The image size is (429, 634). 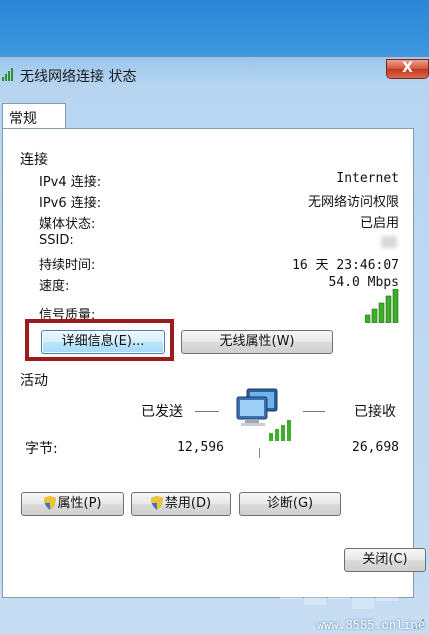 What do you see at coordinates (345, 265) in the screenshot?
I see `duration-value: 16 天 23:46:07` at bounding box center [345, 265].